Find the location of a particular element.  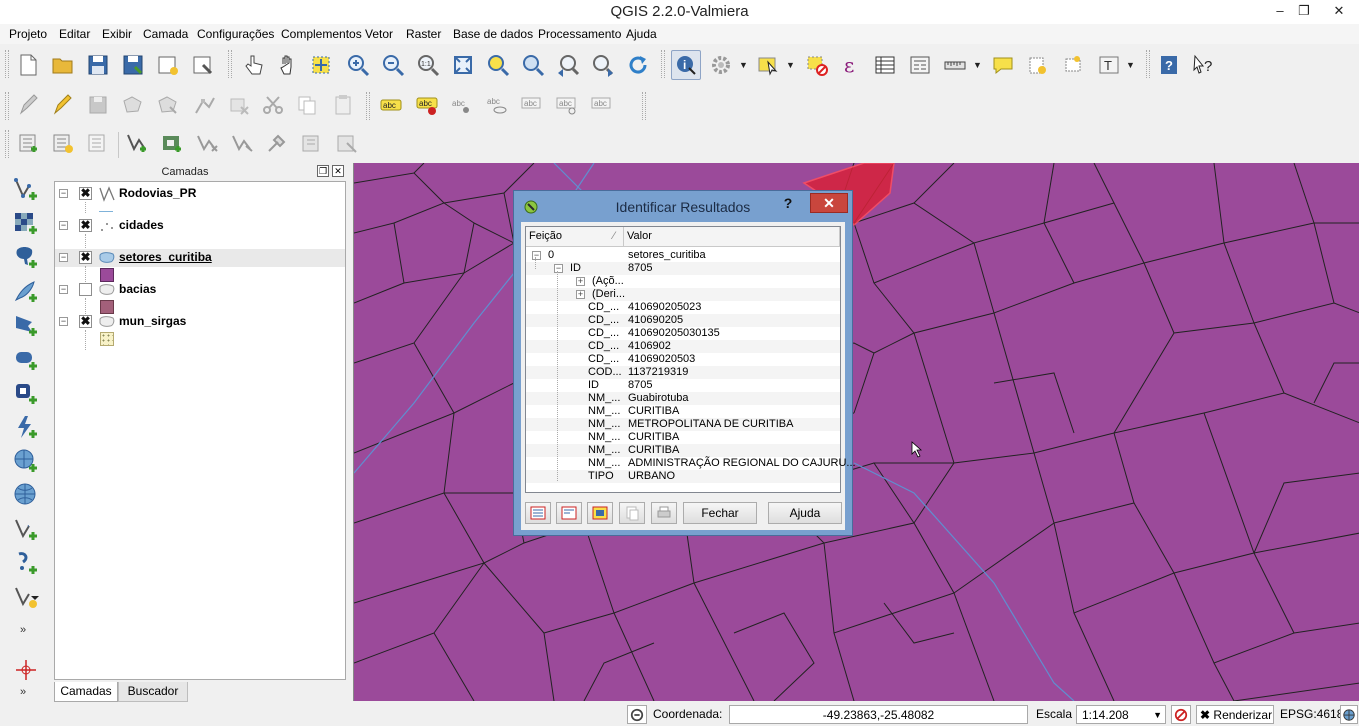

measure-line-icon is located at coordinates (955, 65).